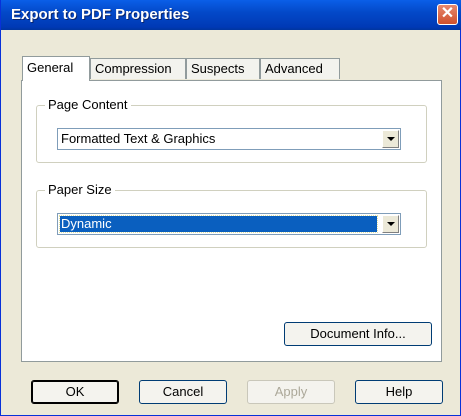 This screenshot has height=416, width=461. What do you see at coordinates (229, 139) in the screenshot?
I see `page-content-select: Formatted Text & Graphics` at bounding box center [229, 139].